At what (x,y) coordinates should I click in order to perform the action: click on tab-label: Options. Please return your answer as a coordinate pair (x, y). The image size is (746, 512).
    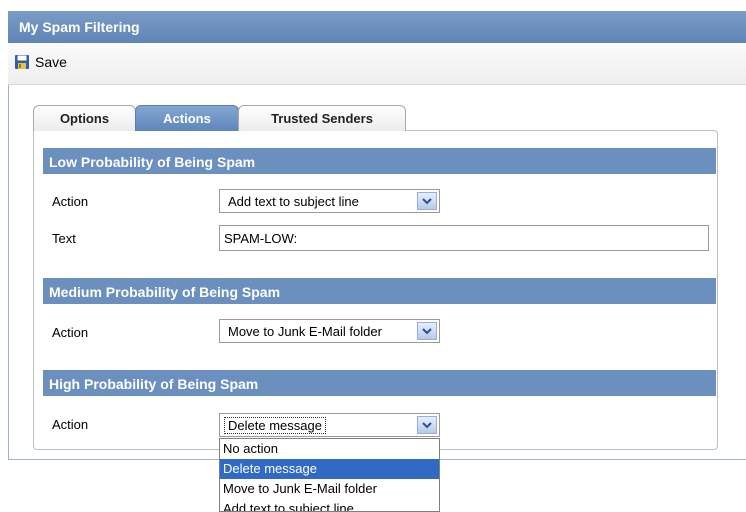
    Looking at the image, I should click on (84, 118).